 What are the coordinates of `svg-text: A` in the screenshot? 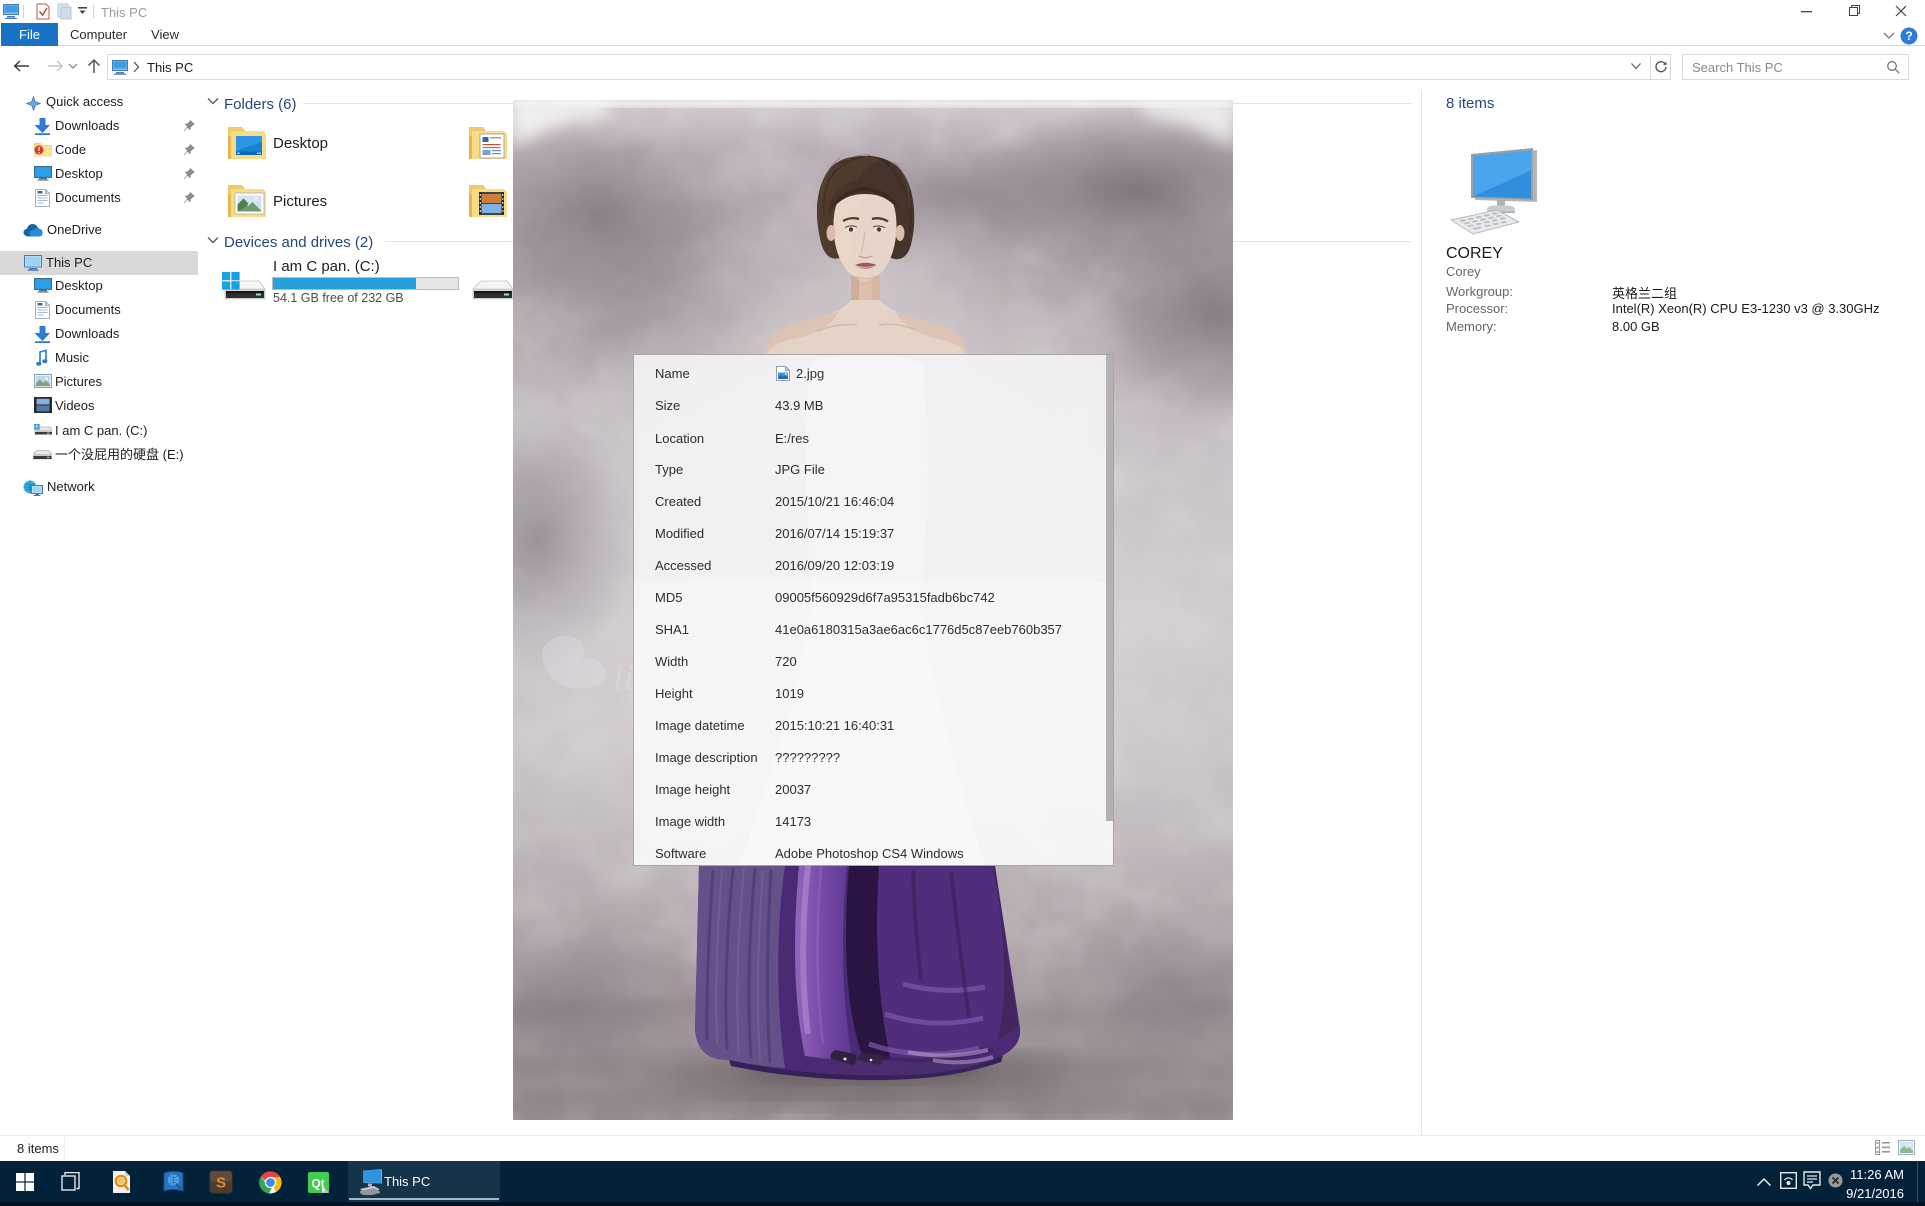 It's located at (485, 140).